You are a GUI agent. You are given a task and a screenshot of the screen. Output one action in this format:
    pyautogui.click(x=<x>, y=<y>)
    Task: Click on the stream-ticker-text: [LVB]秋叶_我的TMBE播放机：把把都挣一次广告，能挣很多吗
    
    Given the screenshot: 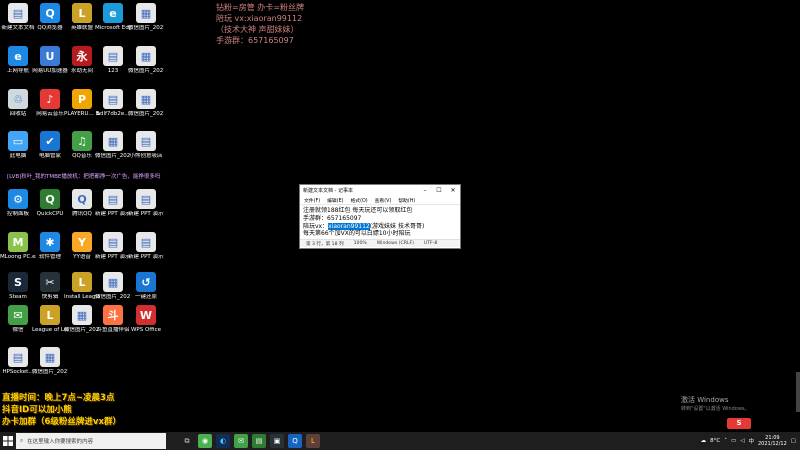 What is the action you would take?
    pyautogui.click(x=84, y=177)
    